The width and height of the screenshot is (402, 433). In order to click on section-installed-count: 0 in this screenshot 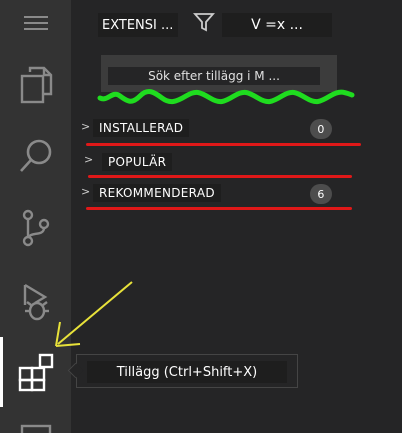, I will do `click(321, 129)`.